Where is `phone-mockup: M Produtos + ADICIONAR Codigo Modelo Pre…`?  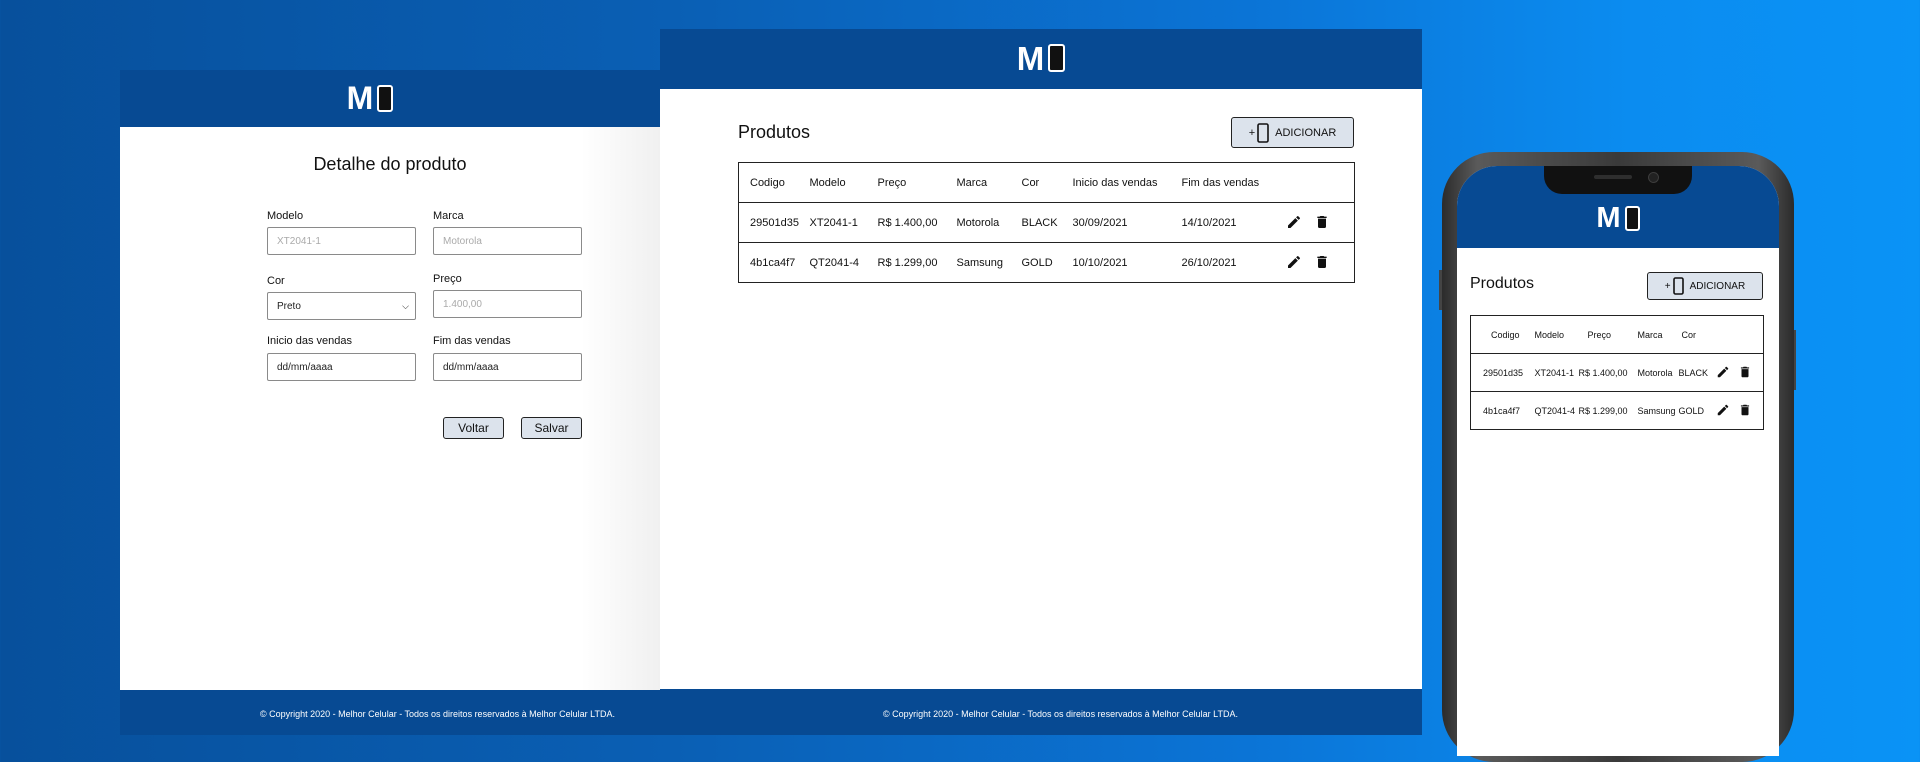 phone-mockup: M Produtos + ADICIONAR Codigo Modelo Pre… is located at coordinates (1618, 457).